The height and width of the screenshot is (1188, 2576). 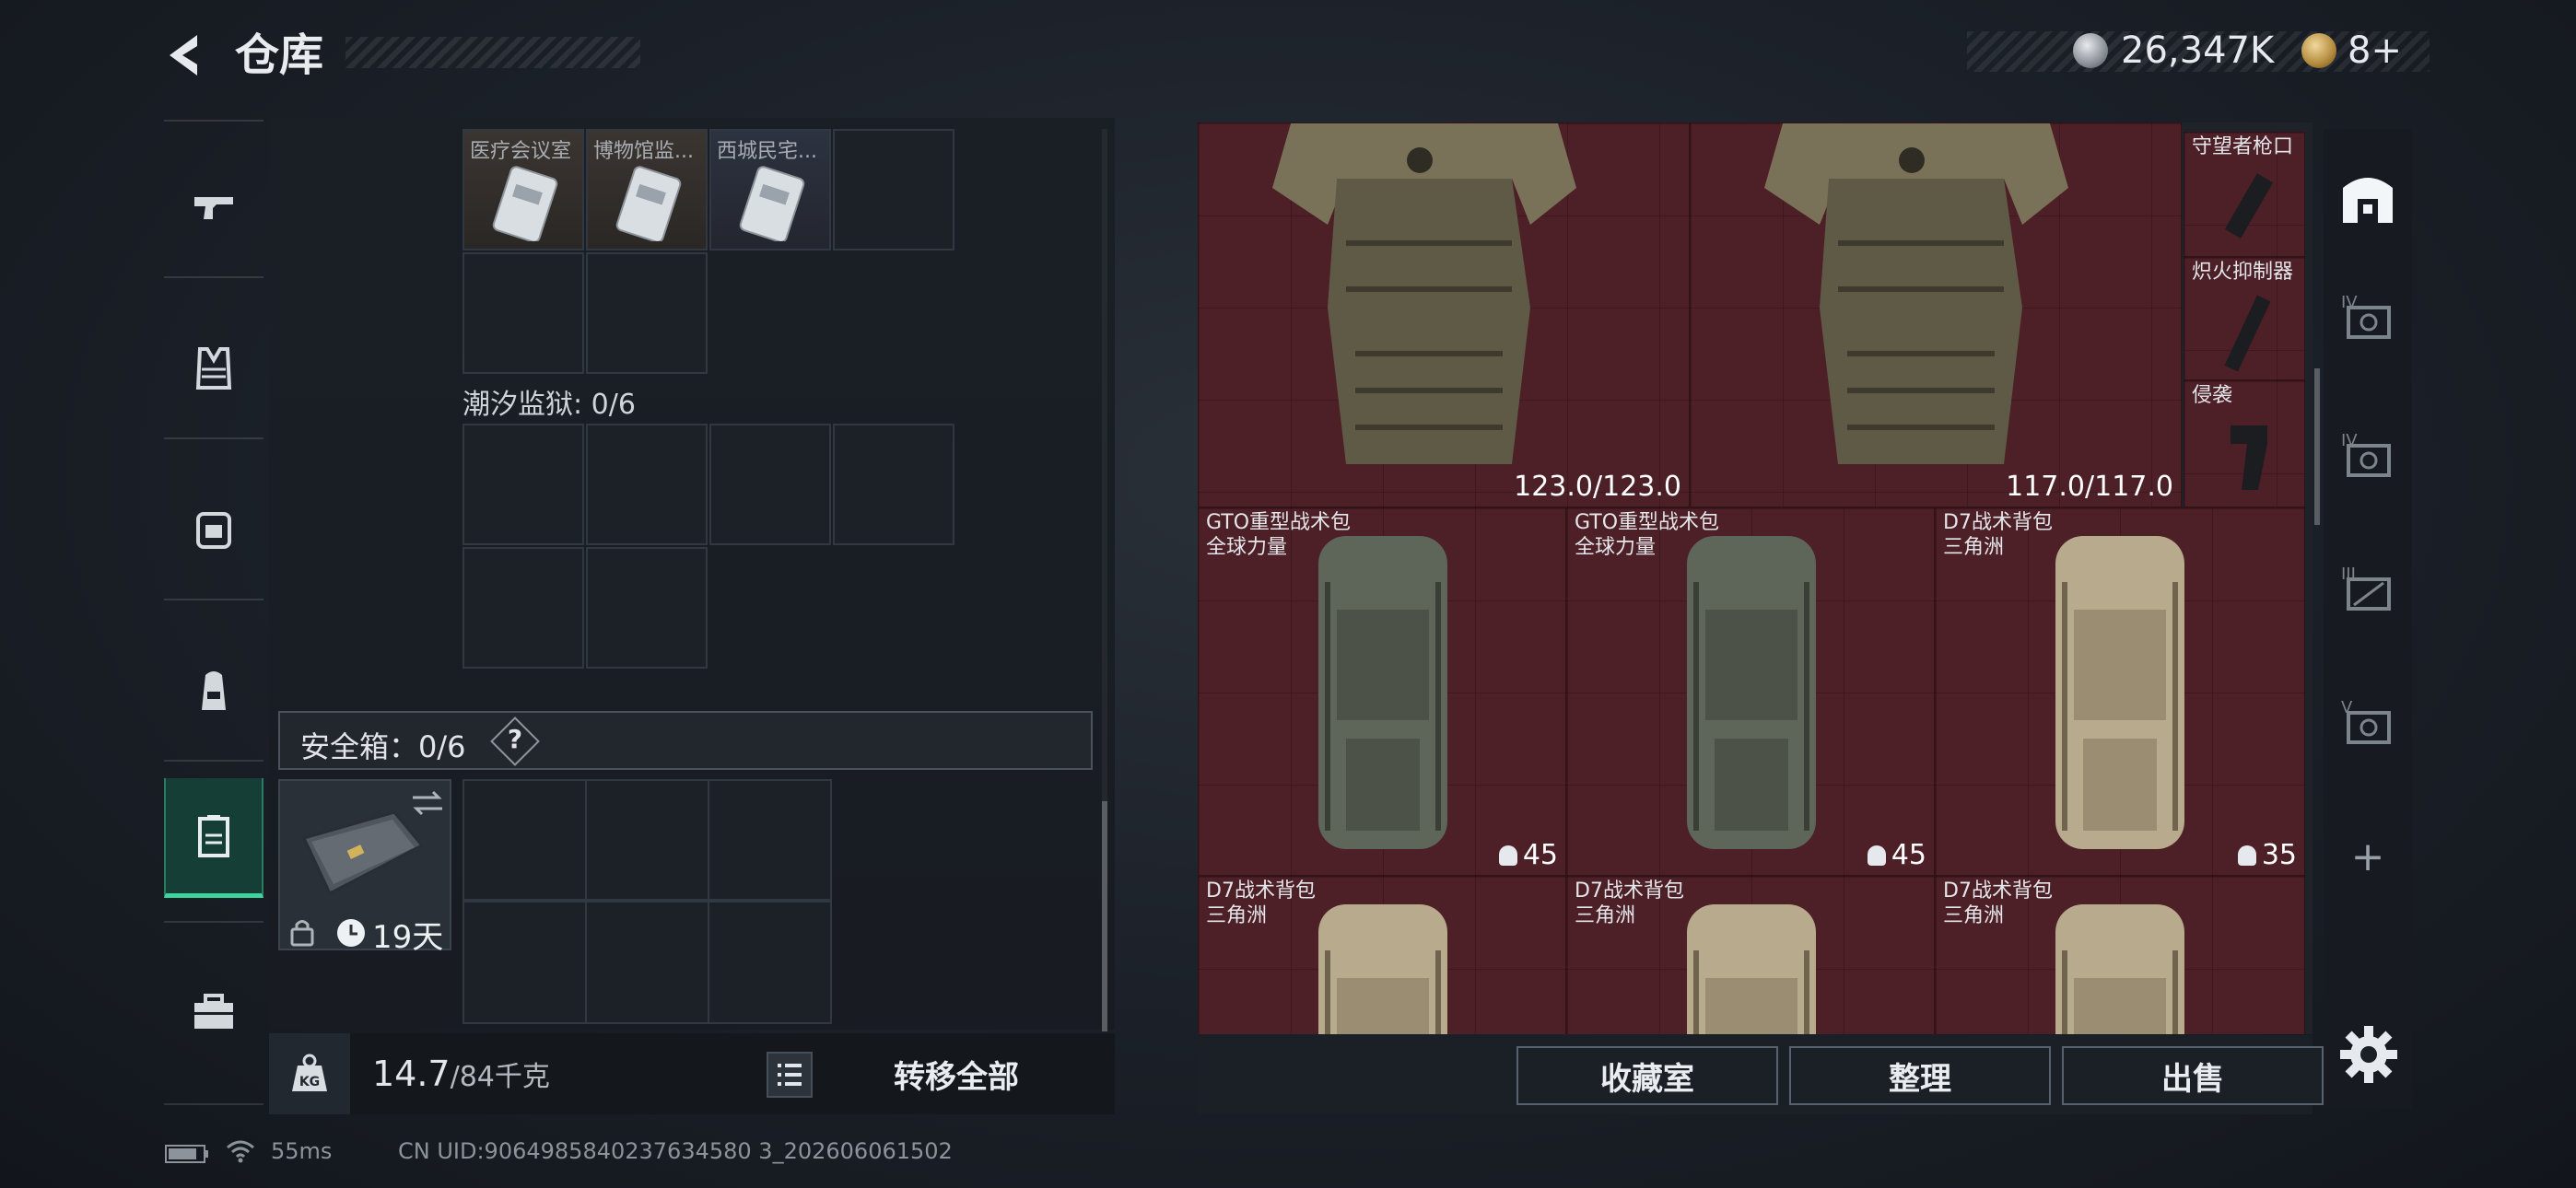 I want to click on nav-backpack, so click(x=213, y=691).